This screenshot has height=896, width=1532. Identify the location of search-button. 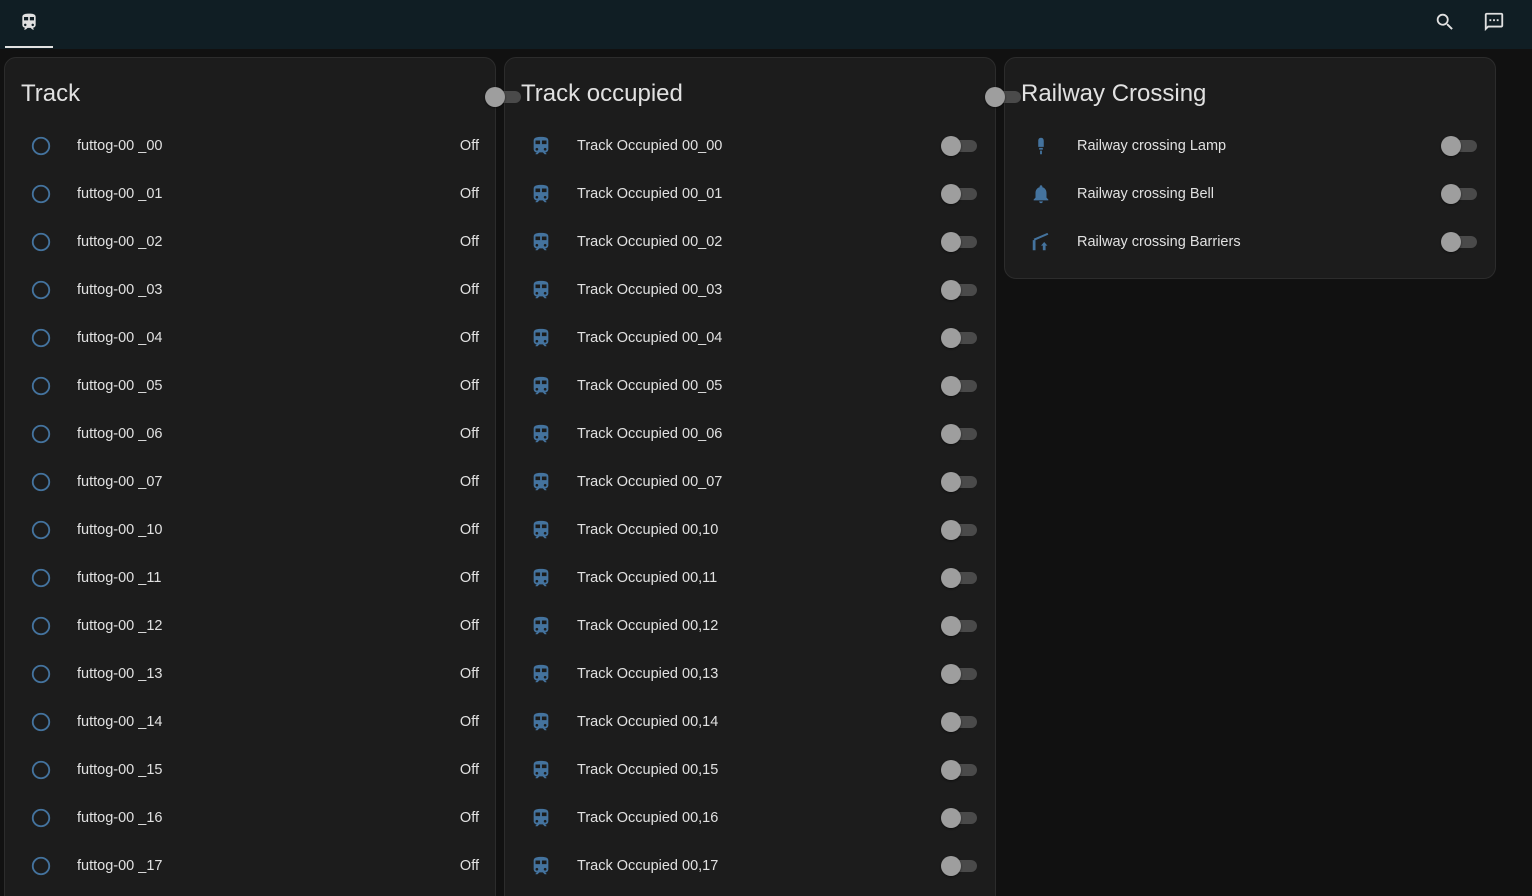
(1445, 24).